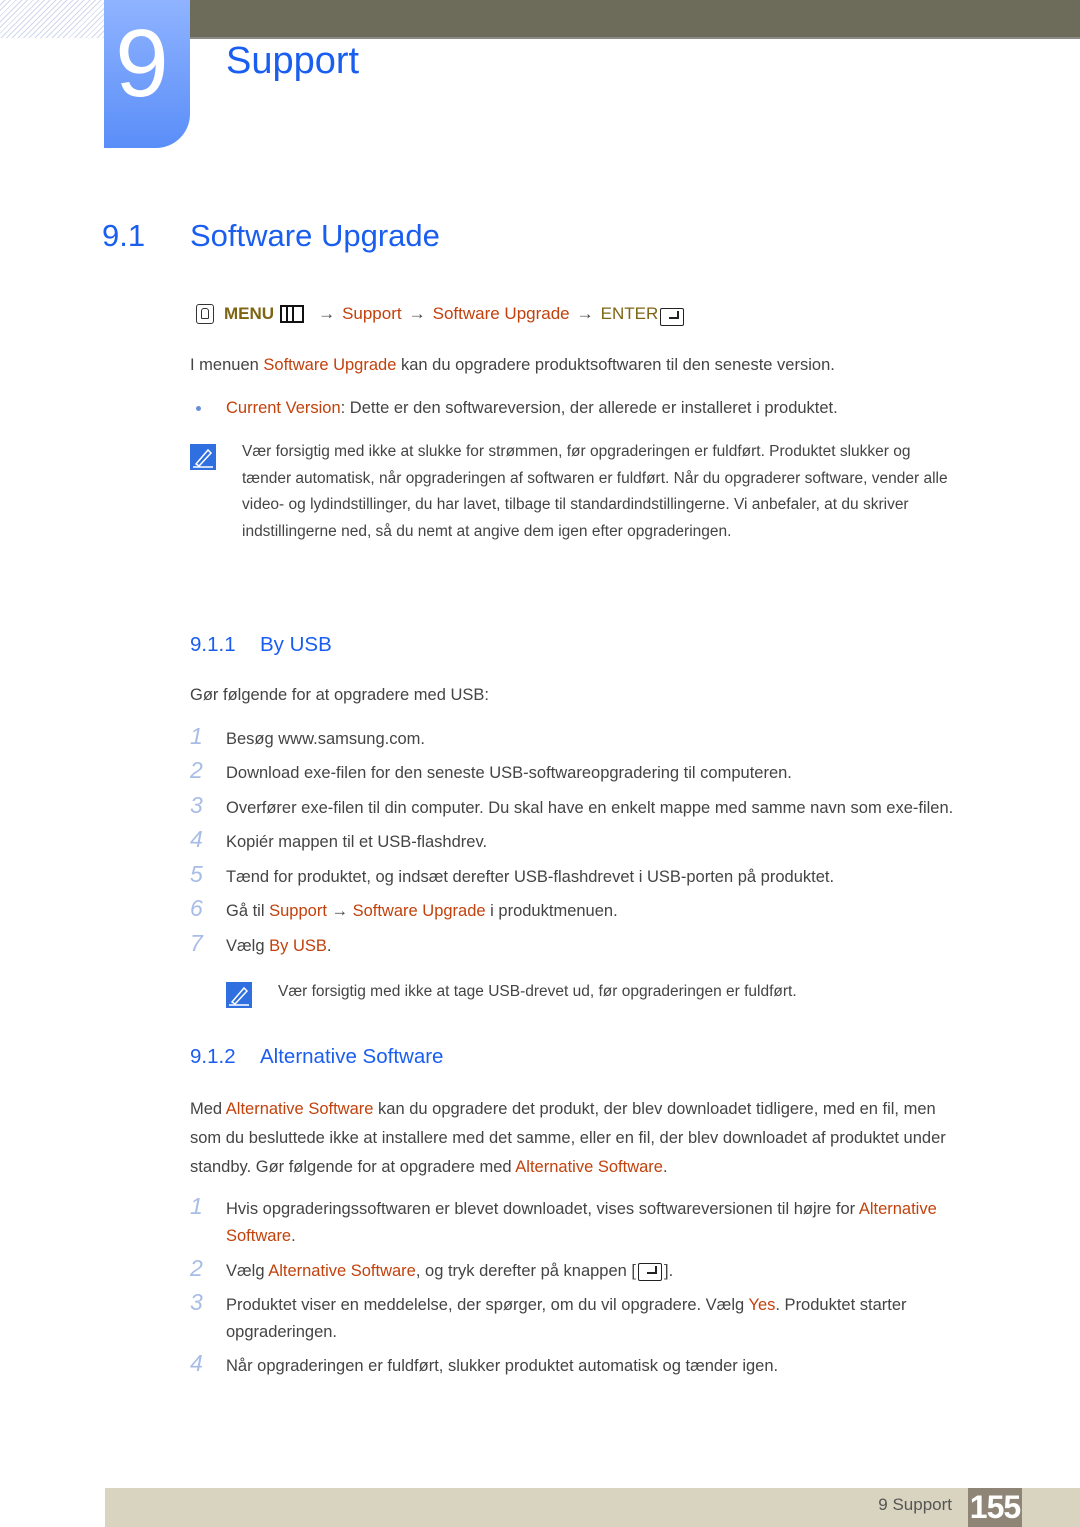 The image size is (1080, 1527). Describe the element at coordinates (196, 805) in the screenshot. I see `step-number: 3` at that location.